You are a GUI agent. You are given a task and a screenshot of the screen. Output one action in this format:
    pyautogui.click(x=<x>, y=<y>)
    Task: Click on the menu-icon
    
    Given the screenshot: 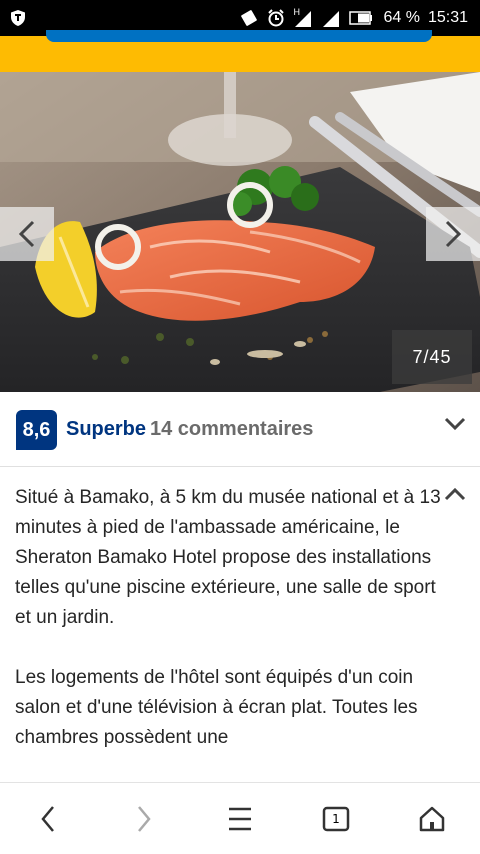 What is the action you would take?
    pyautogui.click(x=240, y=819)
    